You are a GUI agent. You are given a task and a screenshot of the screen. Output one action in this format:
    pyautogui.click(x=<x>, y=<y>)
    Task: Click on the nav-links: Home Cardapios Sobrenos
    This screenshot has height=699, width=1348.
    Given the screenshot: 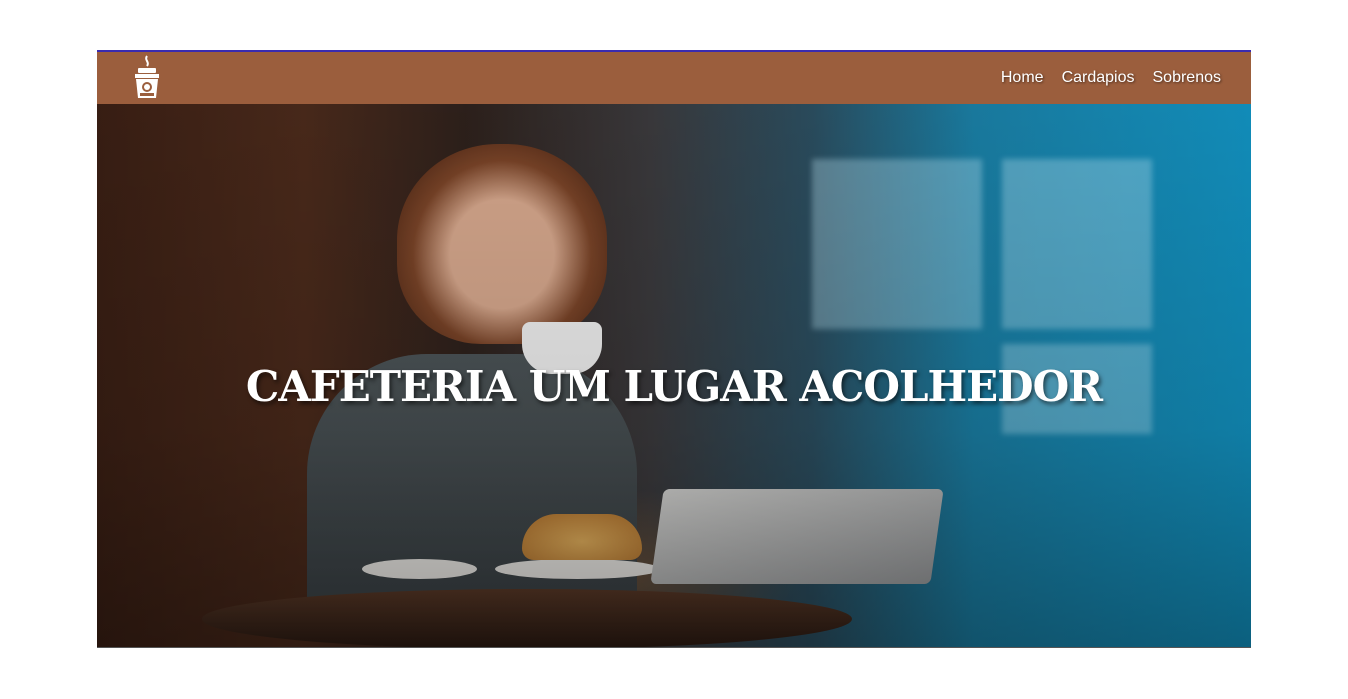 What is the action you would take?
    pyautogui.click(x=1111, y=78)
    